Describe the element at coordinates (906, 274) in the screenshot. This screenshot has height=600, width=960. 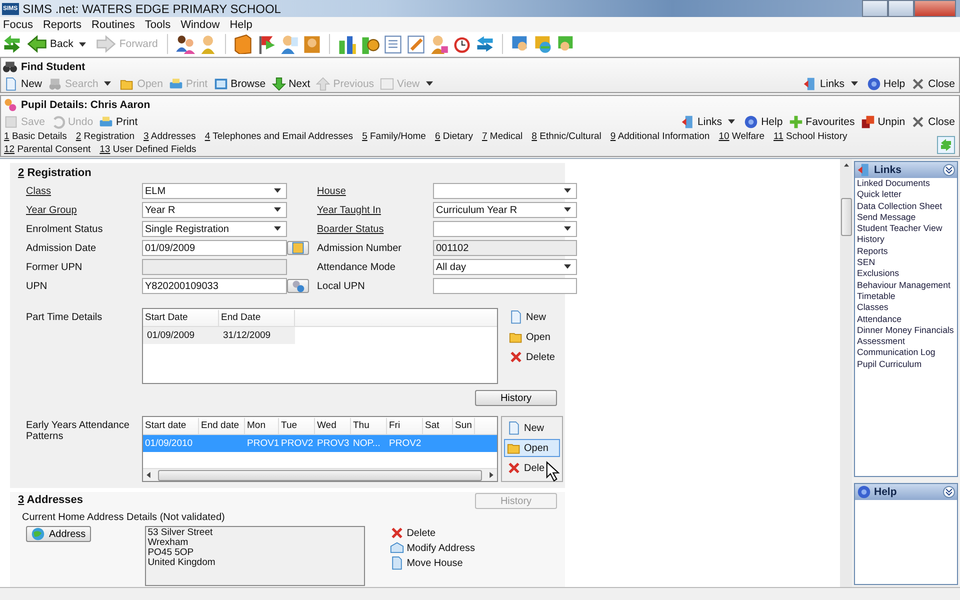
I see `link-item: Exclusions` at that location.